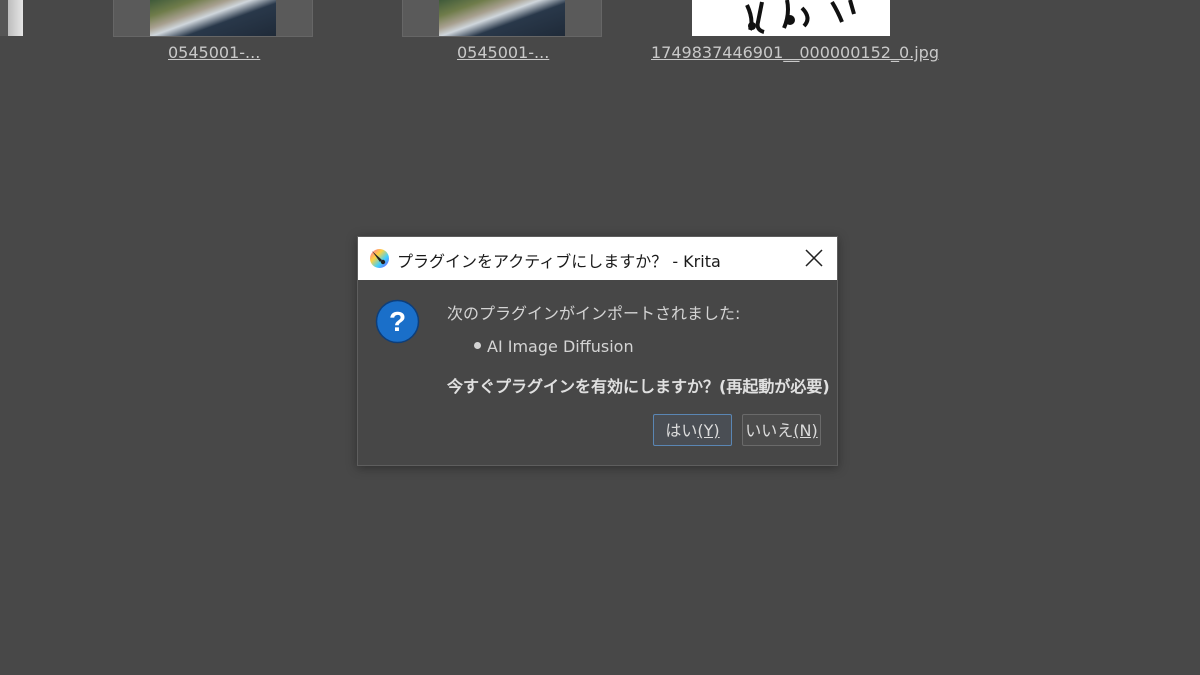 This screenshot has height=675, width=1200. I want to click on close-button, so click(814, 258).